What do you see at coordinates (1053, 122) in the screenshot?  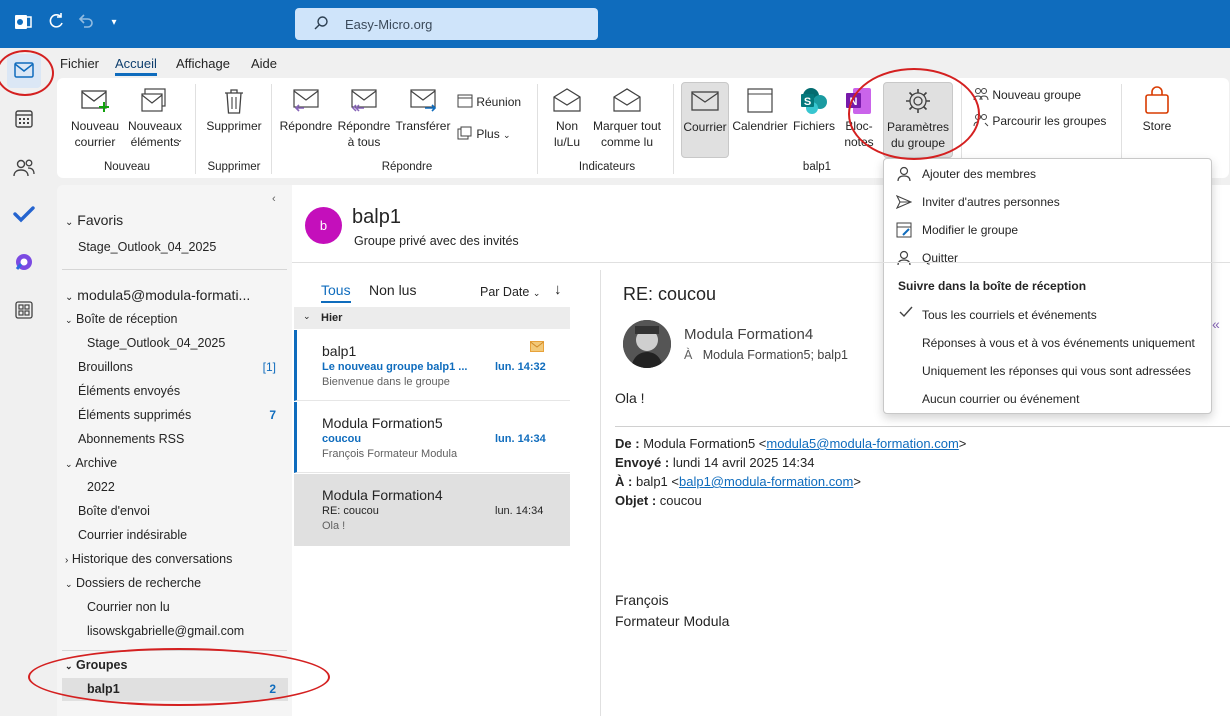 I see `browse-groups-button: Parcourir les groupes` at bounding box center [1053, 122].